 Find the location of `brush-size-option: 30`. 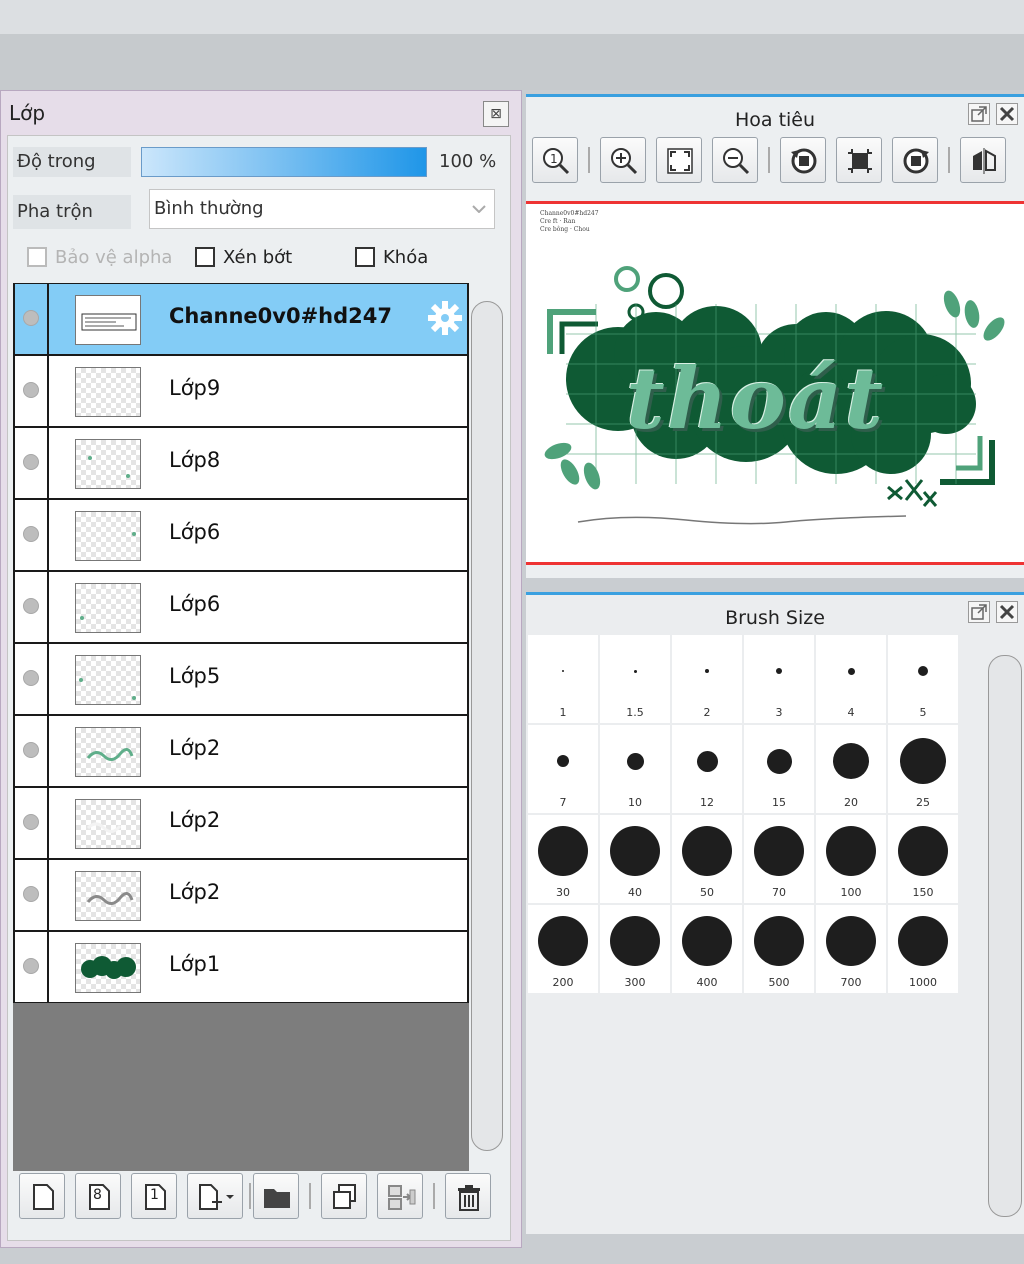

brush-size-option: 30 is located at coordinates (563, 859).